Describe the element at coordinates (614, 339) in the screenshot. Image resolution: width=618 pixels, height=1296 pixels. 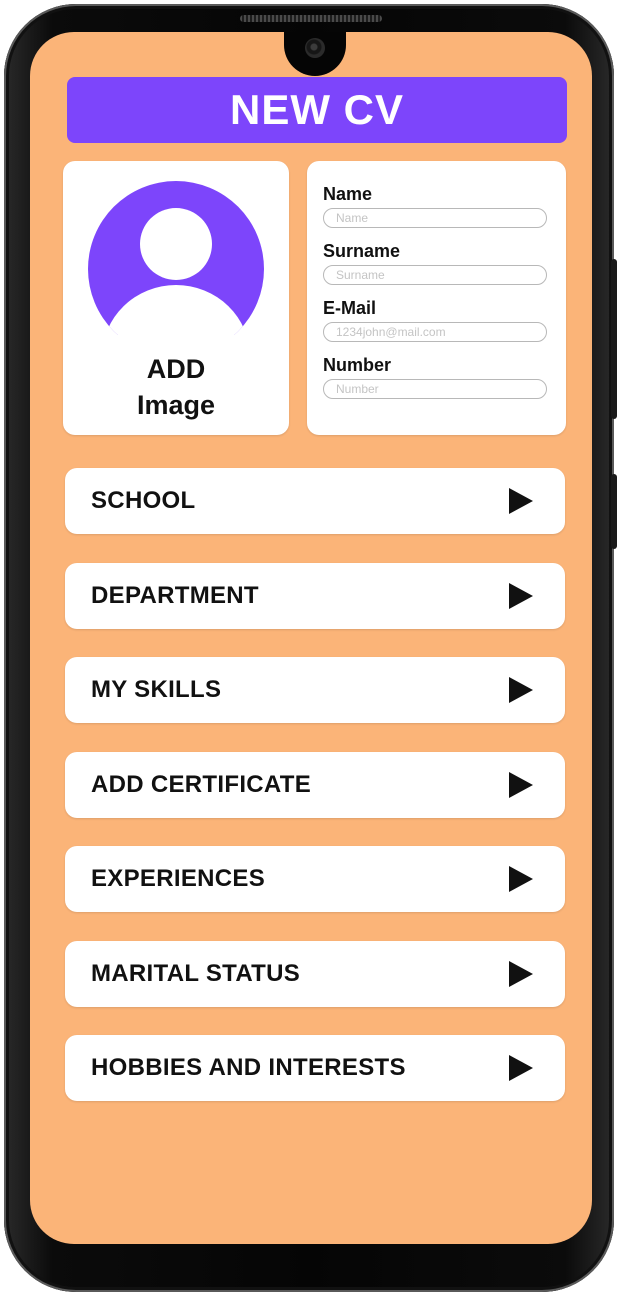
I see `volume-button` at that location.